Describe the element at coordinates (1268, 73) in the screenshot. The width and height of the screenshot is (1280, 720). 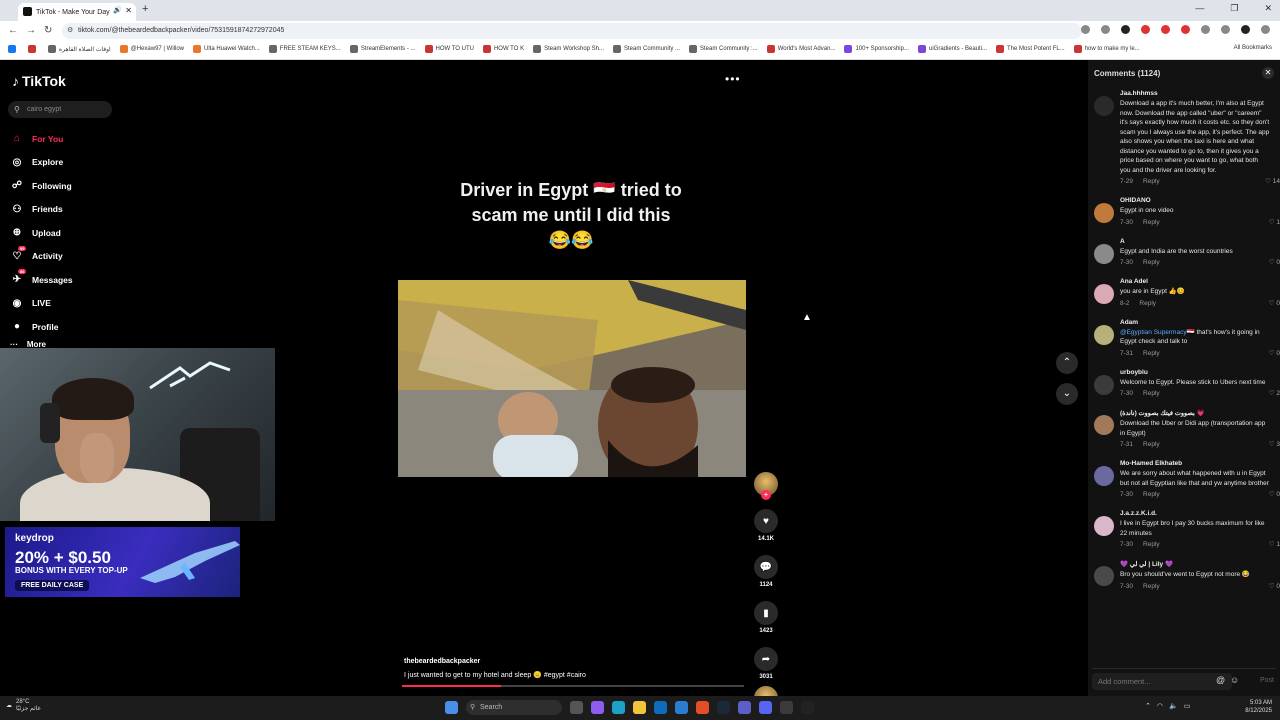
I see `close-comments-button: ✕` at that location.